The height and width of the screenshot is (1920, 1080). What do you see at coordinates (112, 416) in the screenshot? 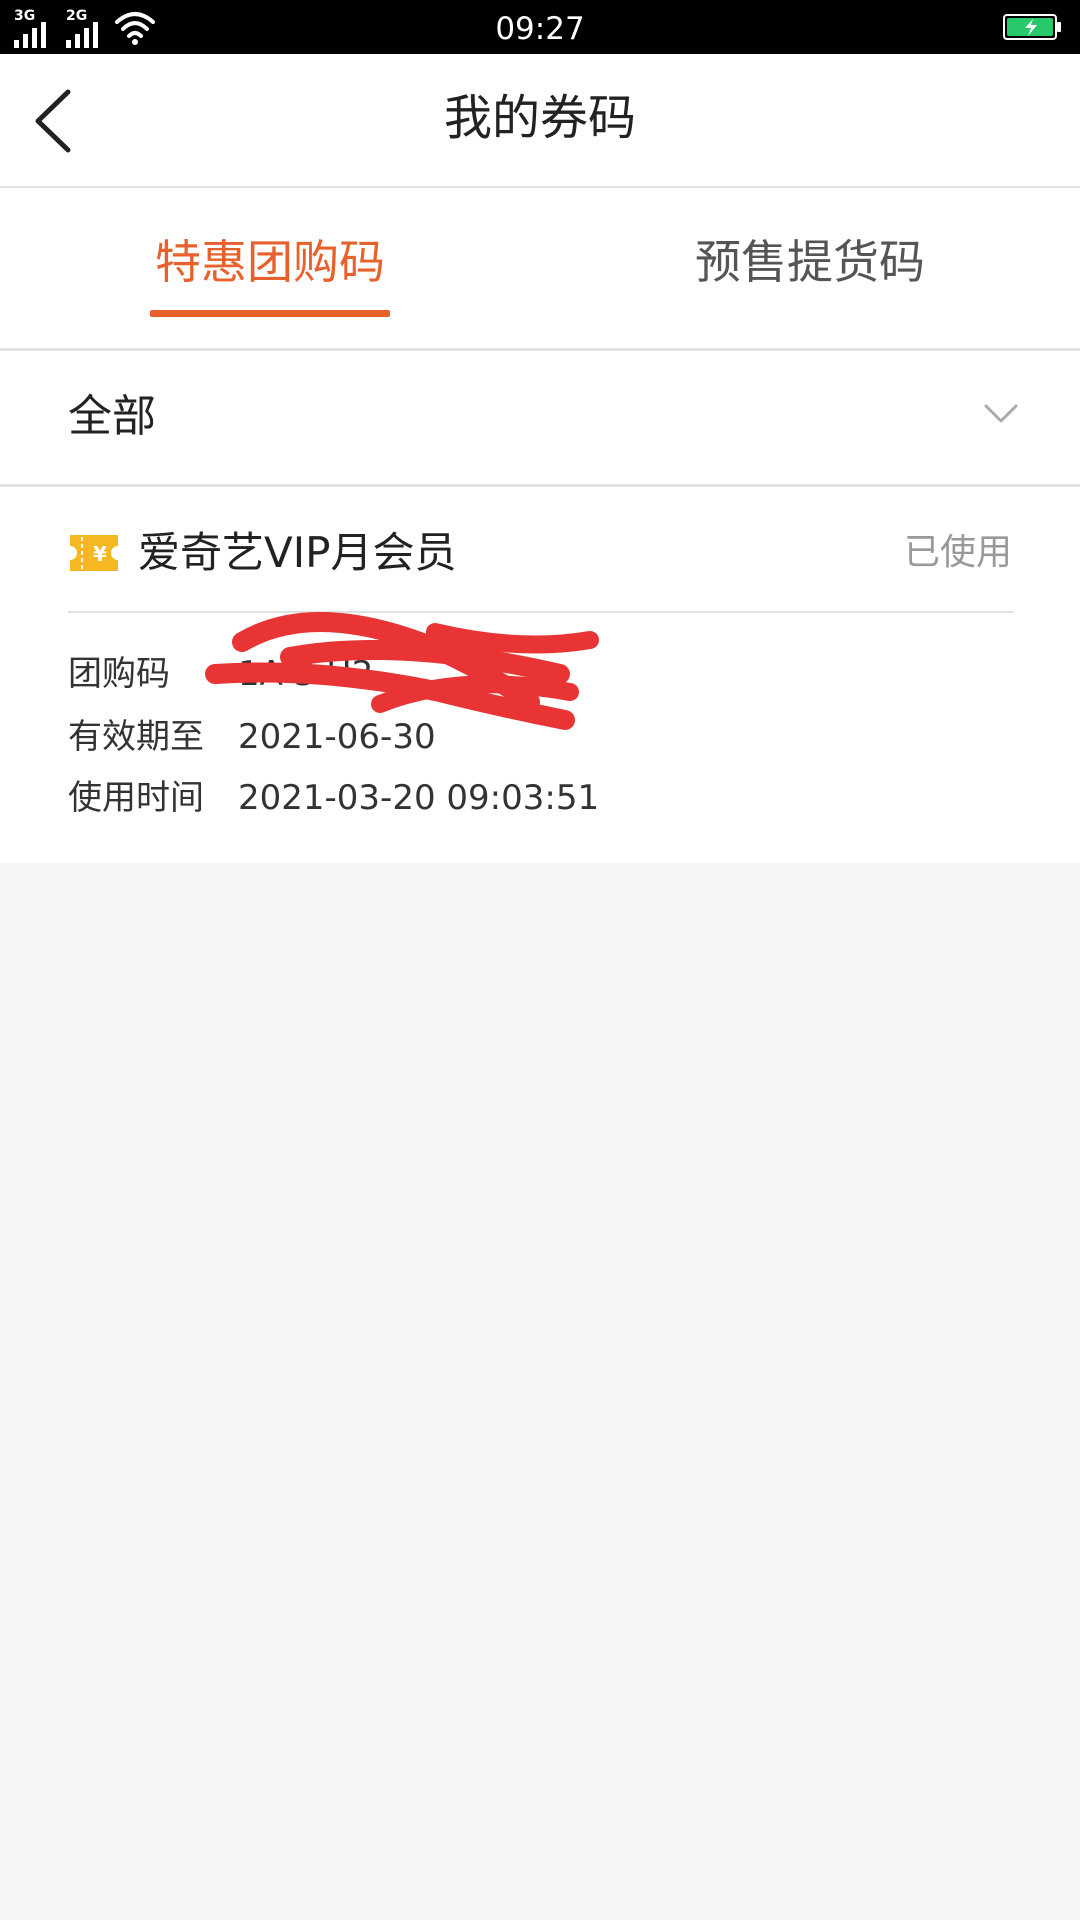
I see `filter-selected-value: 全部` at bounding box center [112, 416].